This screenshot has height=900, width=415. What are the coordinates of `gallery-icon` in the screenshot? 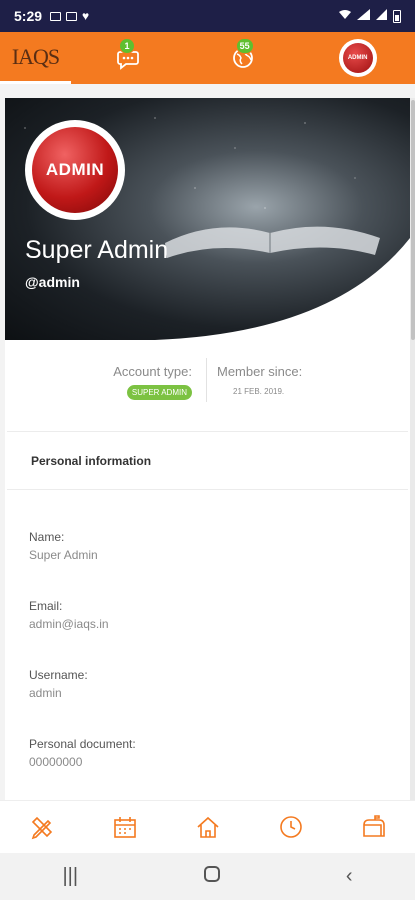 It's located at (56, 16).